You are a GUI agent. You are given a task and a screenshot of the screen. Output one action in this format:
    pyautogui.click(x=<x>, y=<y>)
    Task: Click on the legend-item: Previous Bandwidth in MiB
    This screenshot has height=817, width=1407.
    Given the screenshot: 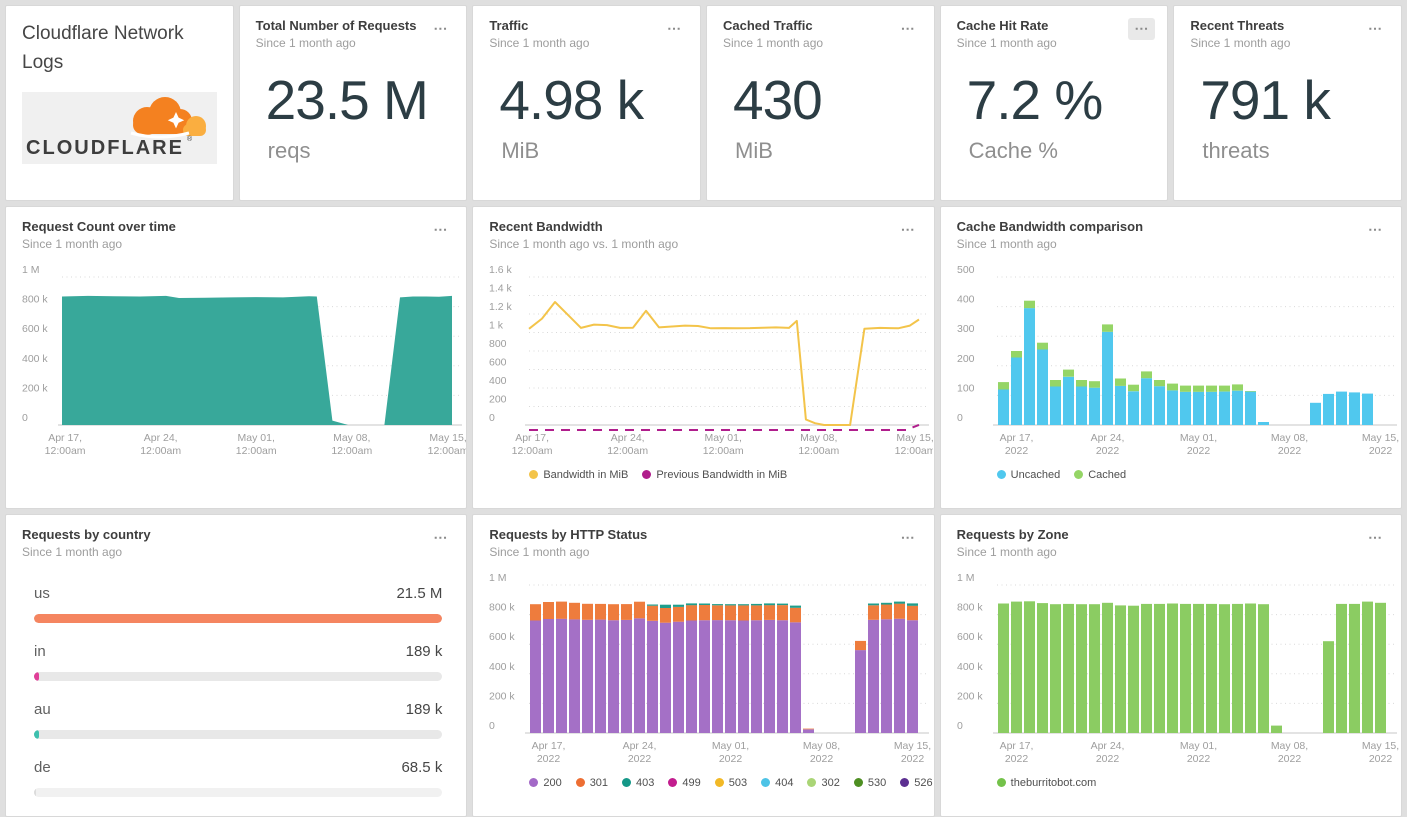 What is the action you would take?
    pyautogui.click(x=714, y=475)
    